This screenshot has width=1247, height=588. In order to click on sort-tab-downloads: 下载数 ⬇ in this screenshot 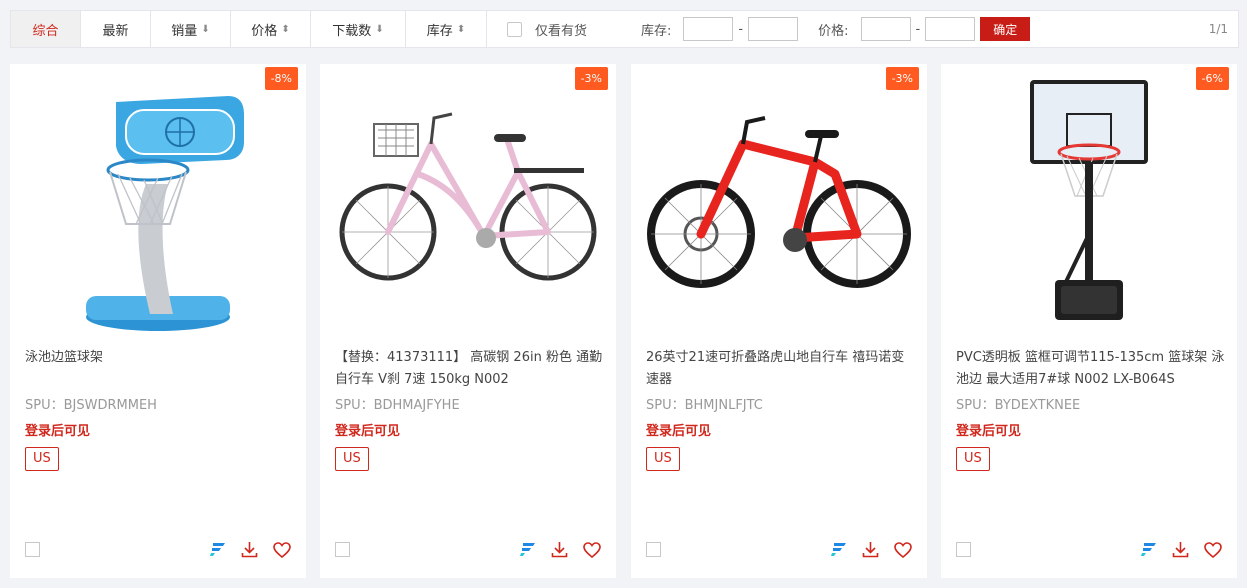, I will do `click(358, 29)`.